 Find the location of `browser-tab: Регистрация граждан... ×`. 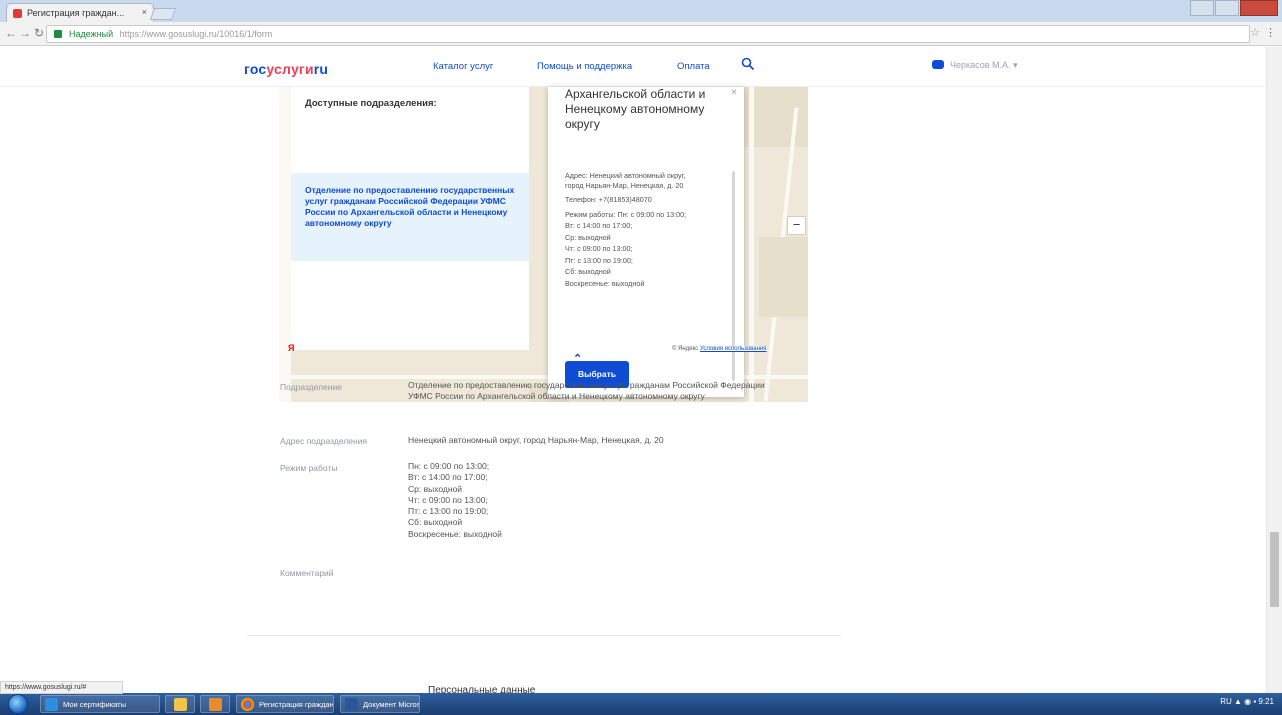

browser-tab: Регистрация граждан... × is located at coordinates (80, 12).